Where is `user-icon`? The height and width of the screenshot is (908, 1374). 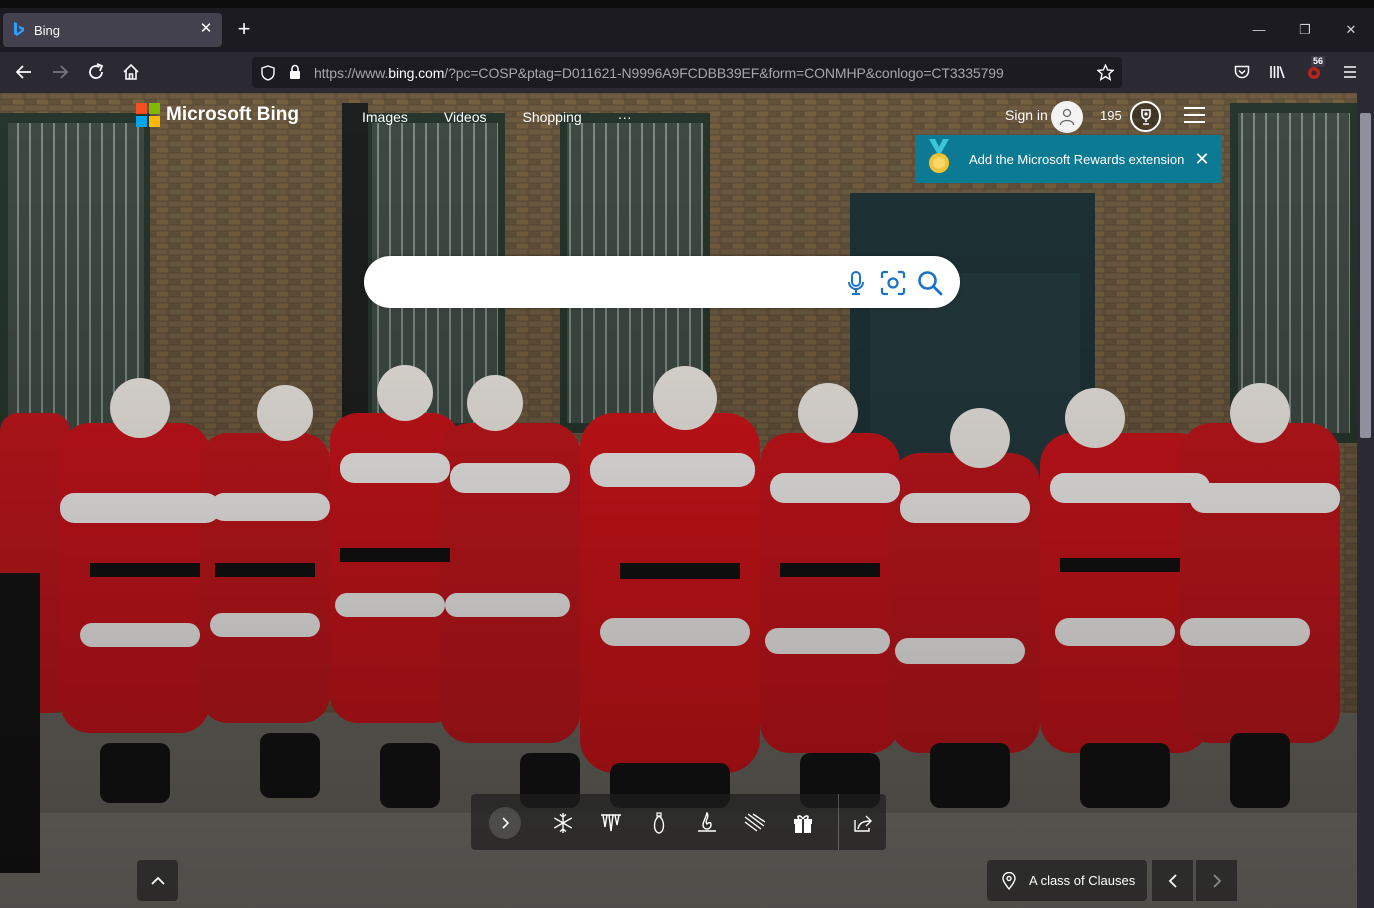
user-icon is located at coordinates (1067, 117).